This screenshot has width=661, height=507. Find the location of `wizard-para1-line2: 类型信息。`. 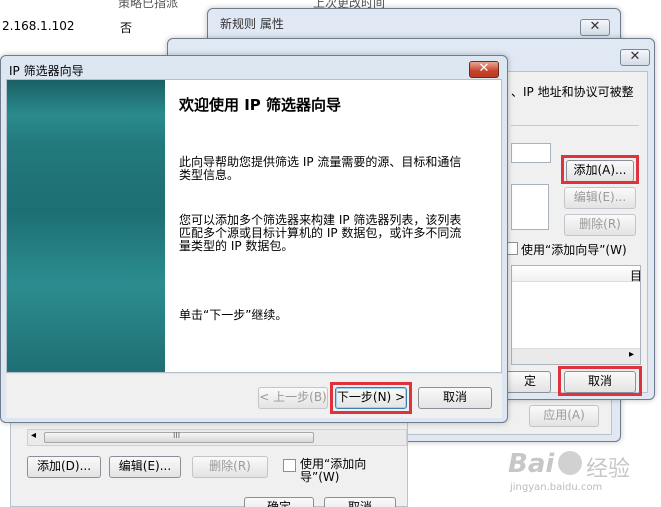

wizard-para1-line2: 类型信息。 is located at coordinates (209, 175).